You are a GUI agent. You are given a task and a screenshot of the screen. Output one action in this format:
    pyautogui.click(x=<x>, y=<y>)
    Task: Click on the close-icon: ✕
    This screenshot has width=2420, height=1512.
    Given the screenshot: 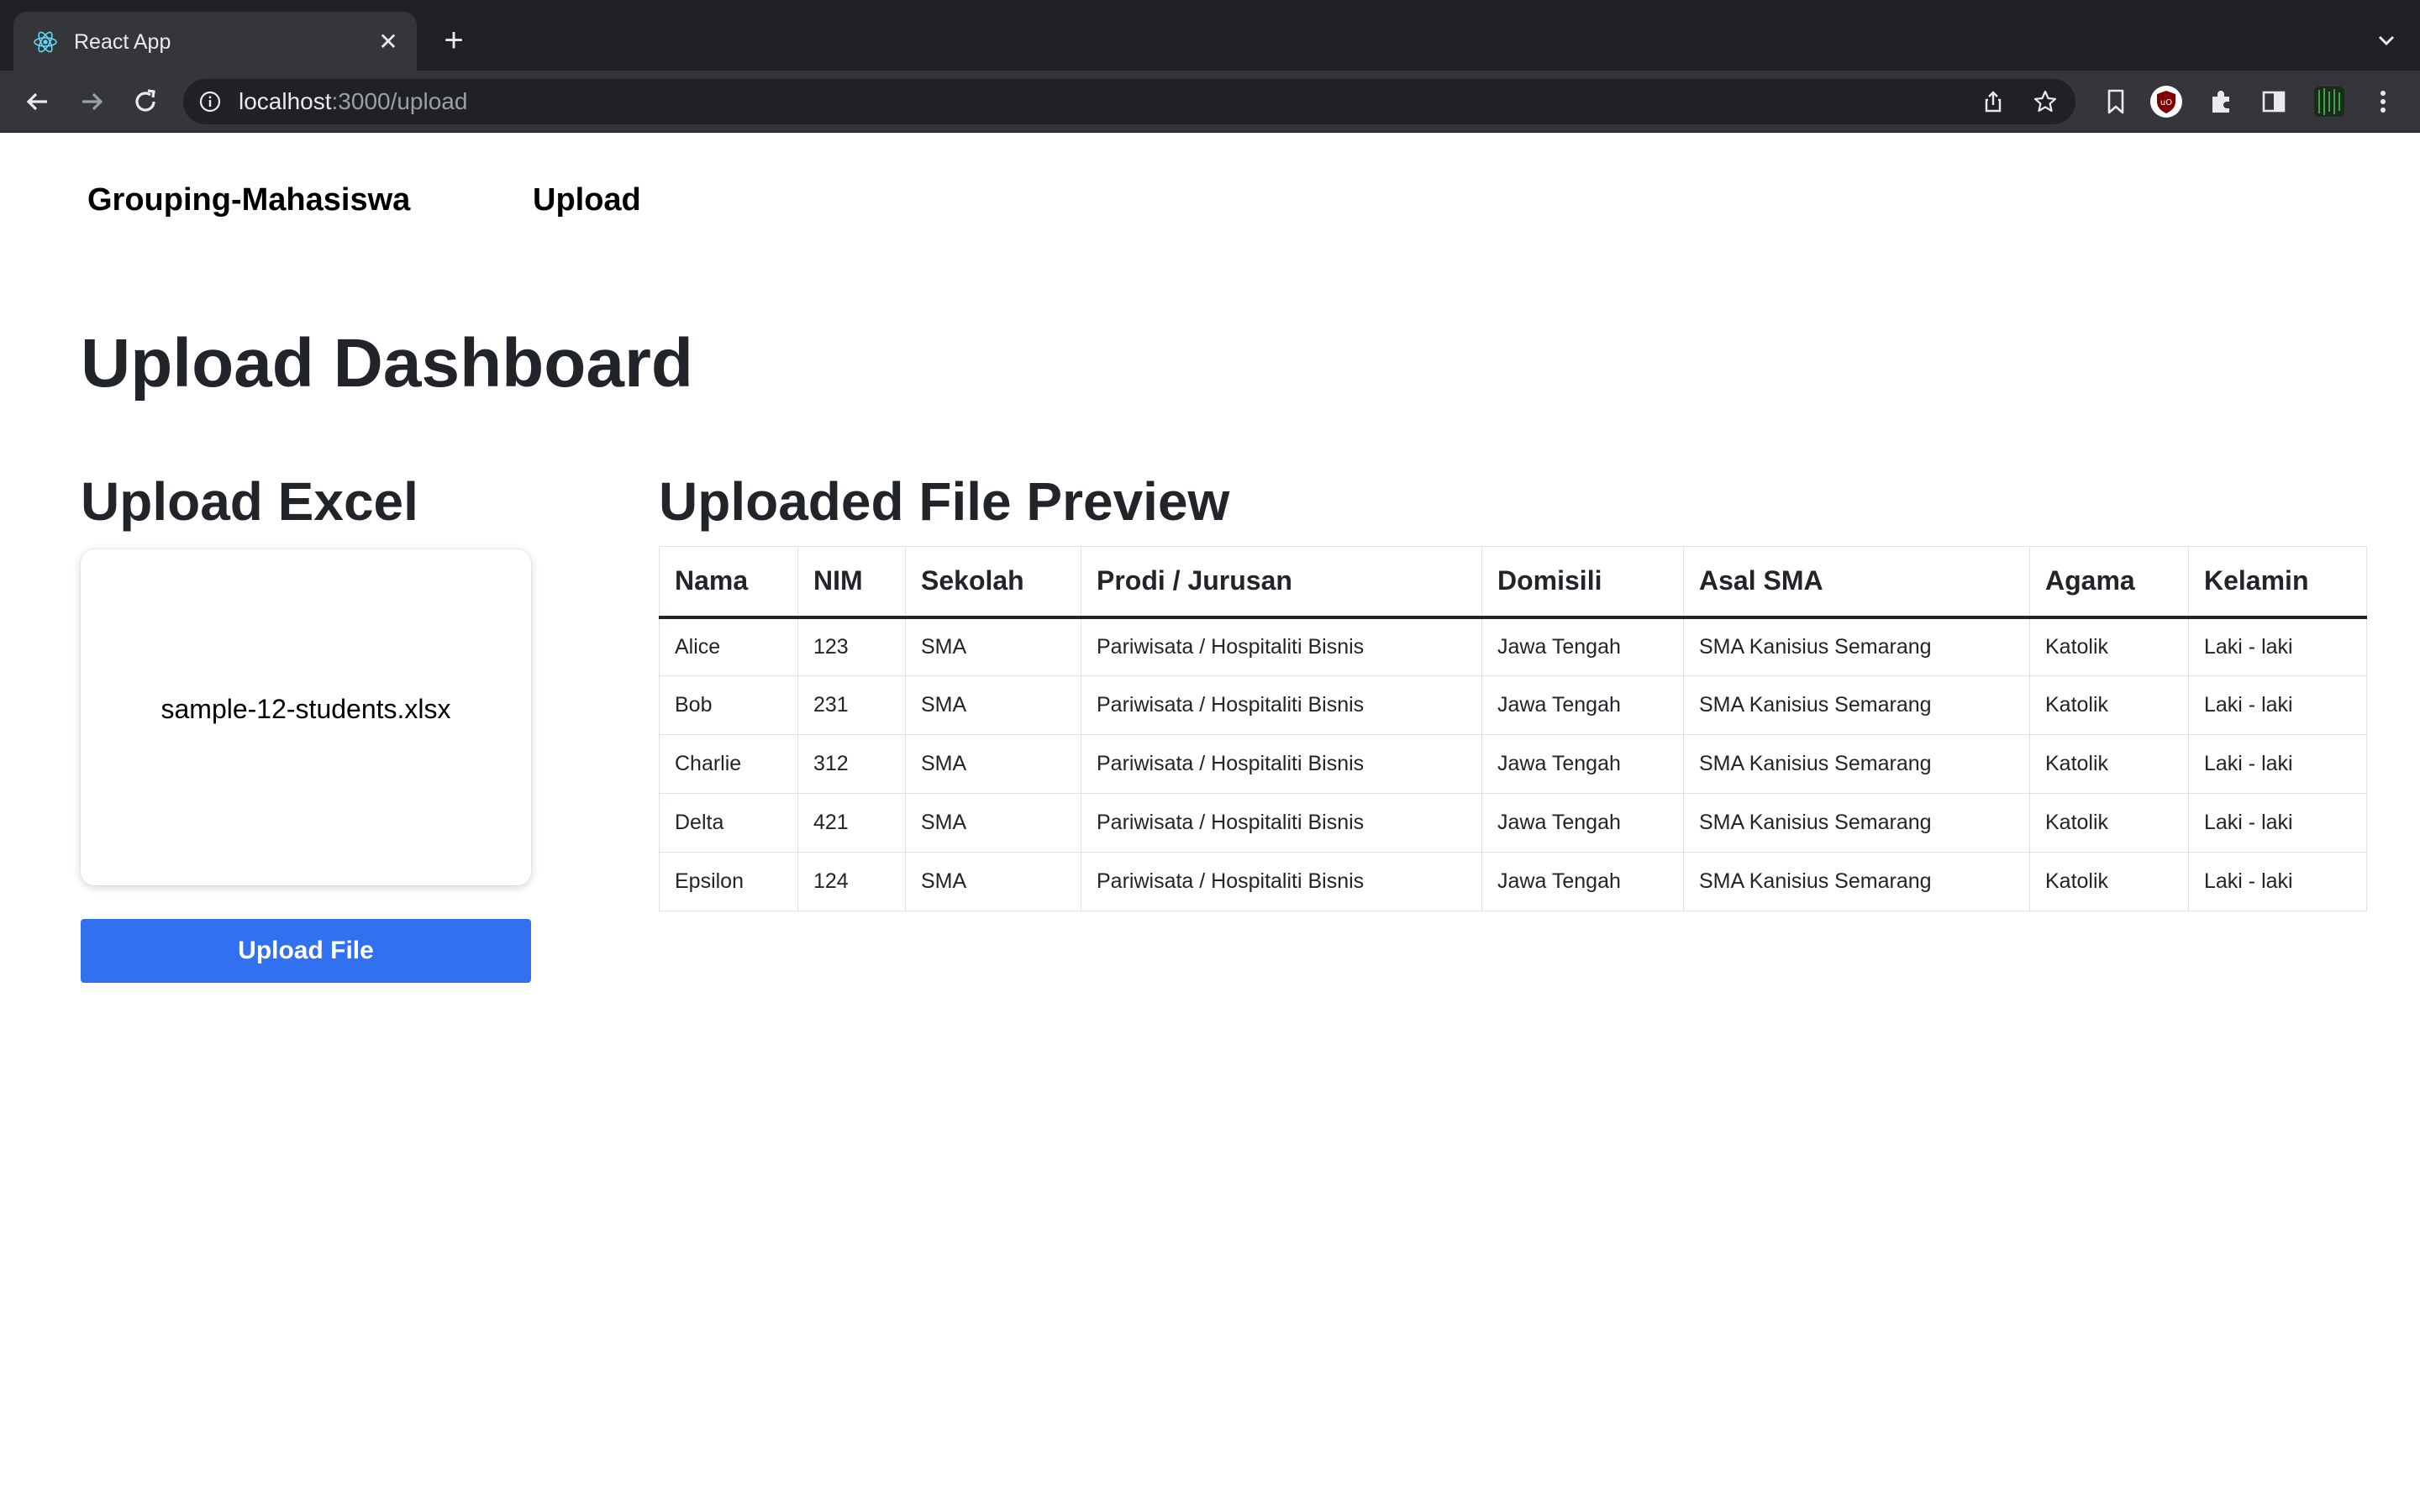 What is the action you would take?
    pyautogui.click(x=388, y=42)
    